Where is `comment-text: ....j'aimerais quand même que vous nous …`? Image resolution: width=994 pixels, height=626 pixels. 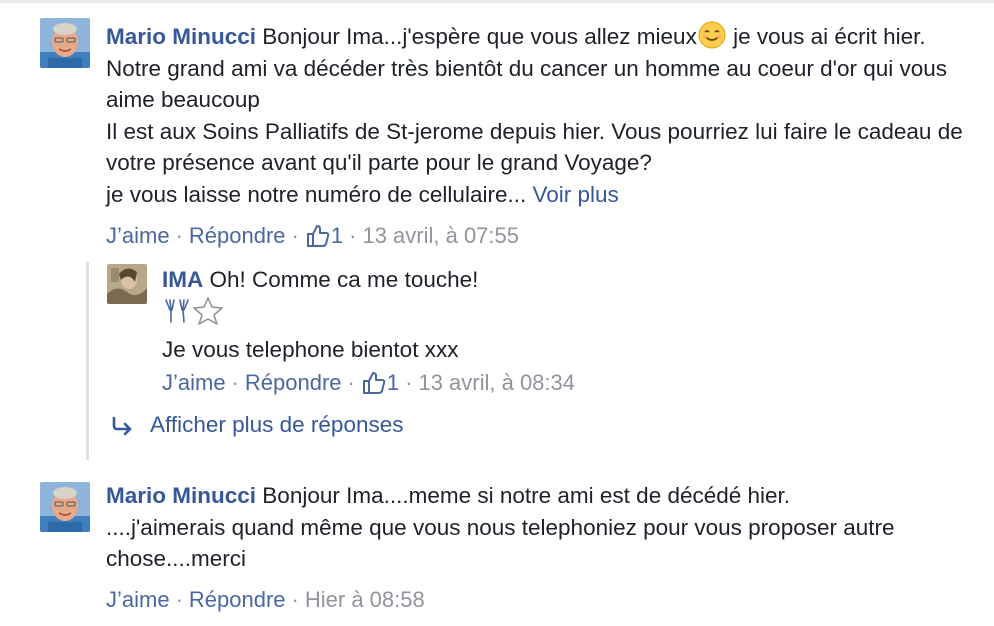
comment-text: ....j'aimerais quand même que vous nous … is located at coordinates (500, 543).